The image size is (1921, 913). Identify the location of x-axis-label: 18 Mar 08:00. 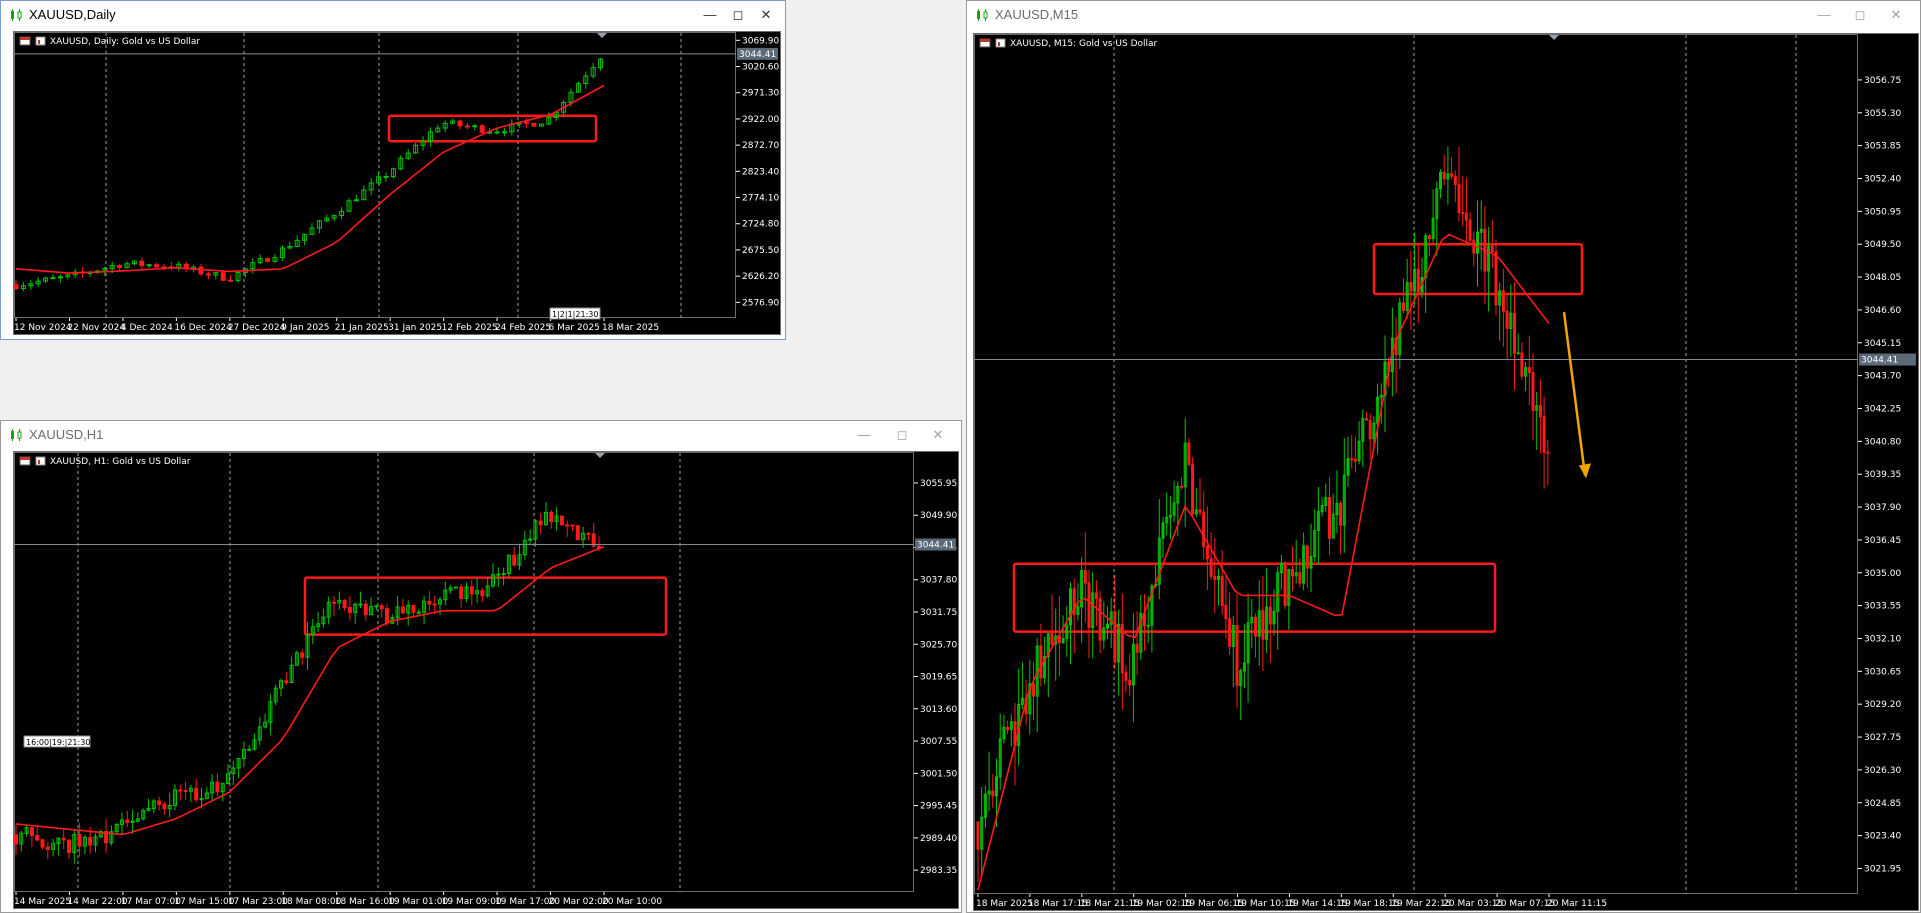
(311, 902).